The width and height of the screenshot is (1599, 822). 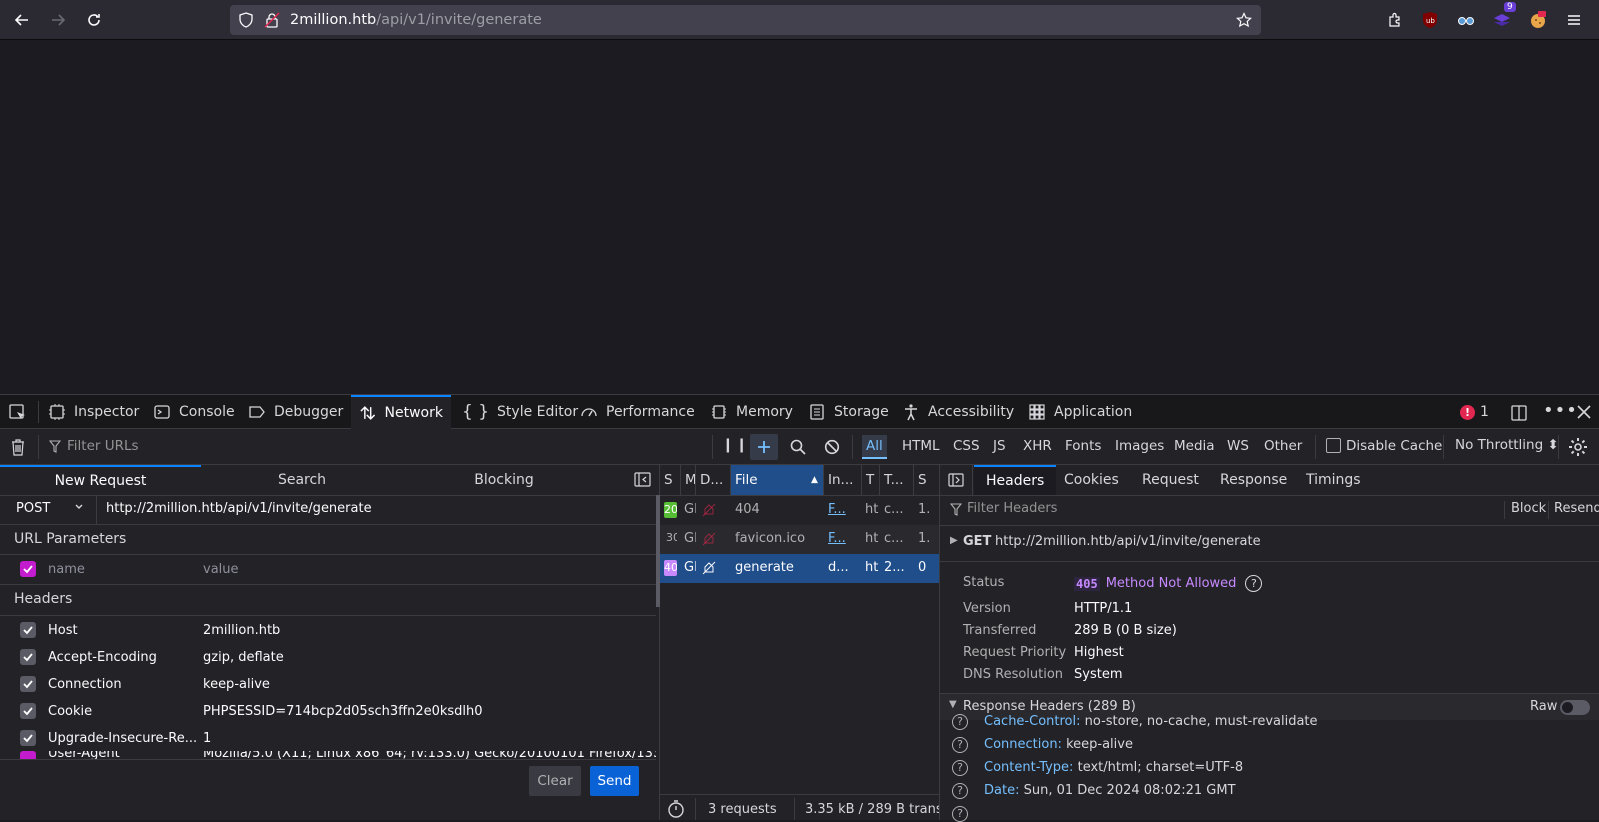 What do you see at coordinates (1474, 412) in the screenshot?
I see `error-counter: ! 1` at bounding box center [1474, 412].